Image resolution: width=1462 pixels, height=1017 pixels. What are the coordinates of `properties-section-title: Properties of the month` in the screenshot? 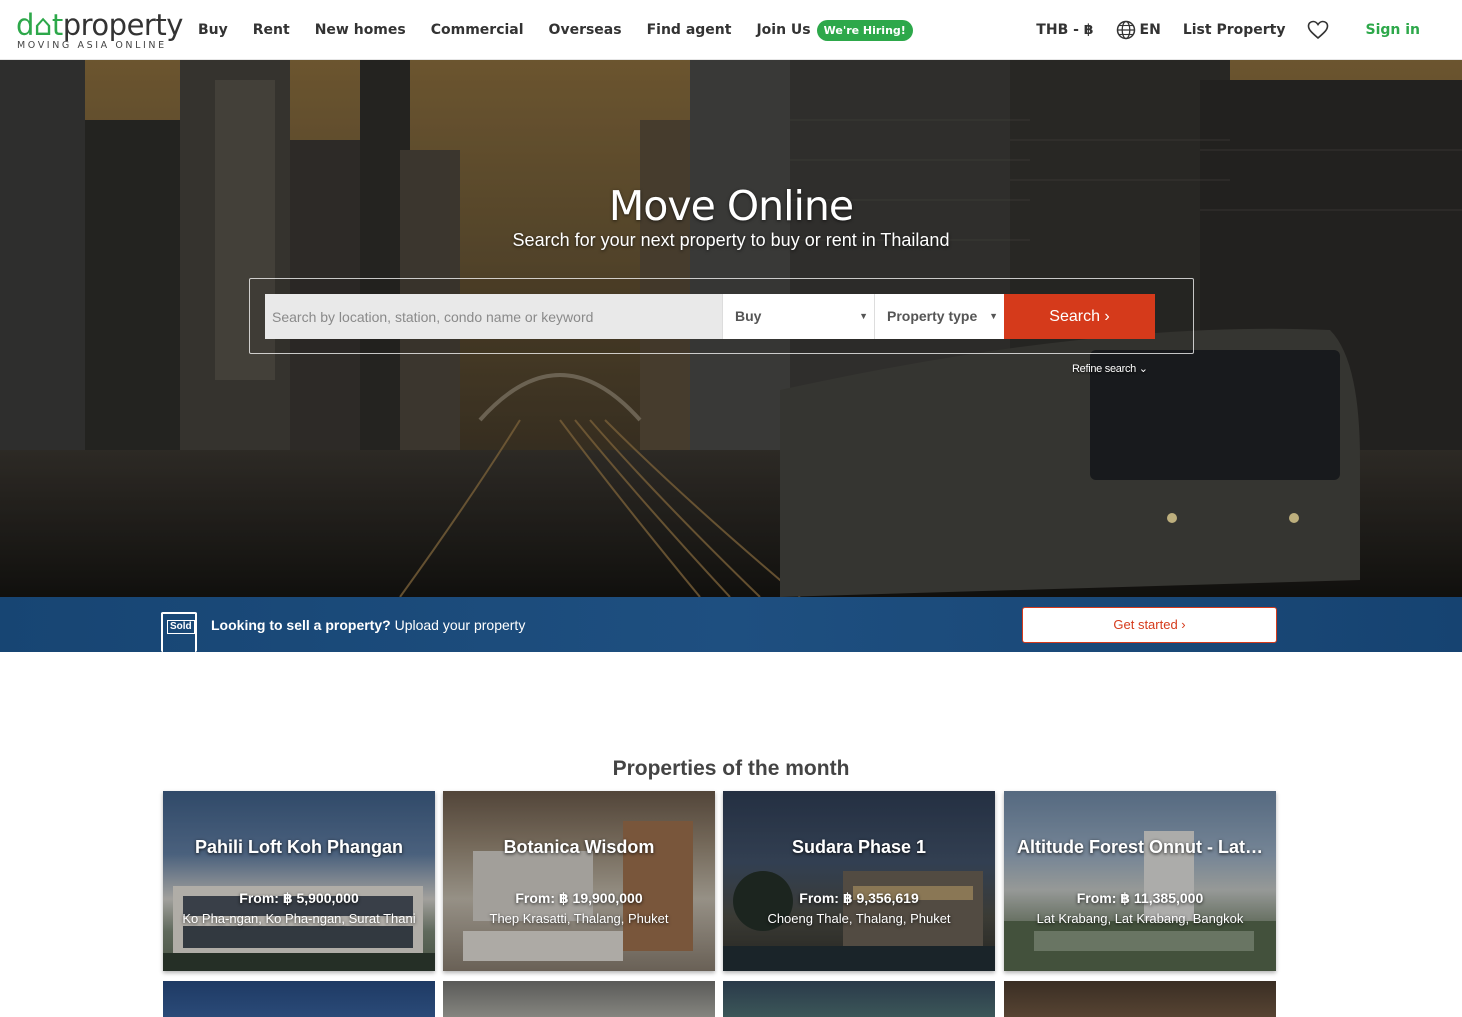 It's located at (731, 768).